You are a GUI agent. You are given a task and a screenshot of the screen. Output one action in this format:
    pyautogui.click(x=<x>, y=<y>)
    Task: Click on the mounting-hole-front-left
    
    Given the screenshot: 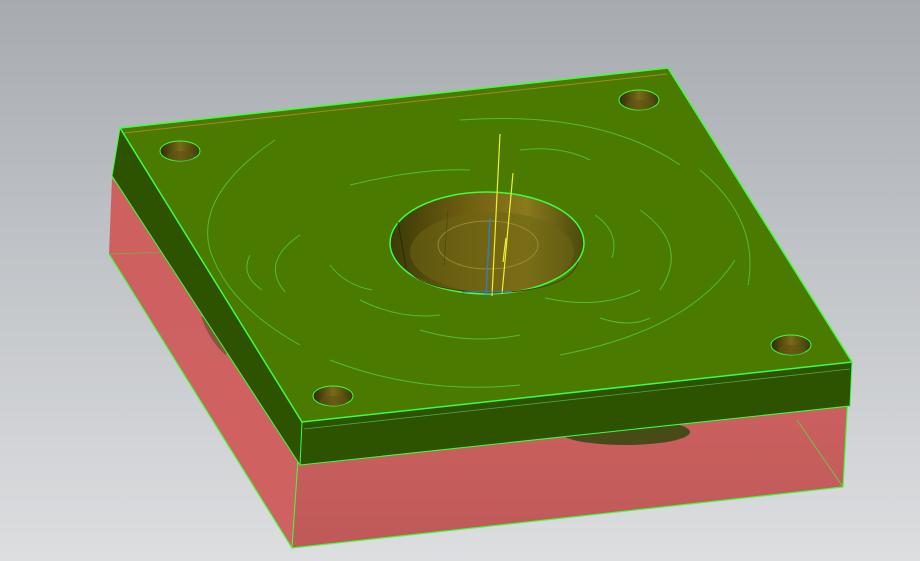 What is the action you would take?
    pyautogui.click(x=333, y=396)
    